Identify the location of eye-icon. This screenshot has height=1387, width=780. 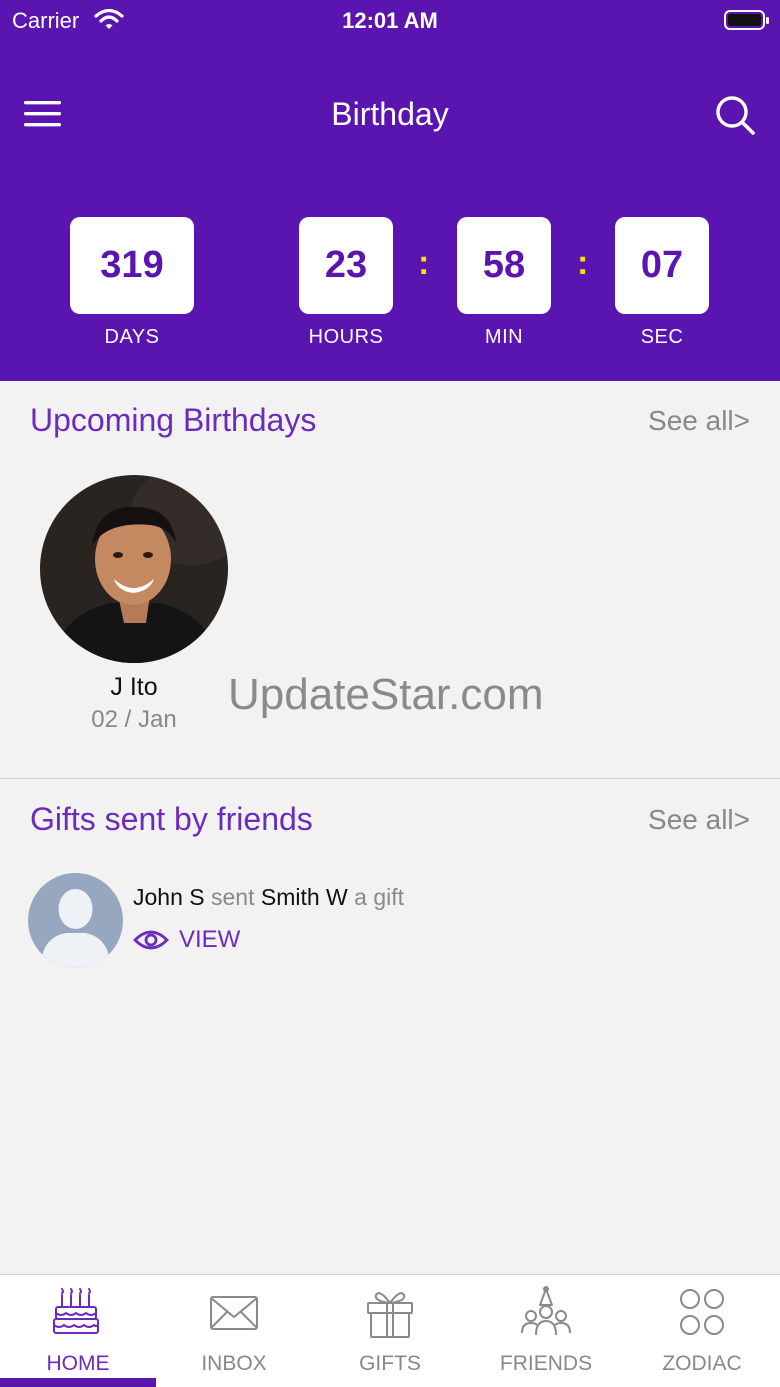
(151, 940).